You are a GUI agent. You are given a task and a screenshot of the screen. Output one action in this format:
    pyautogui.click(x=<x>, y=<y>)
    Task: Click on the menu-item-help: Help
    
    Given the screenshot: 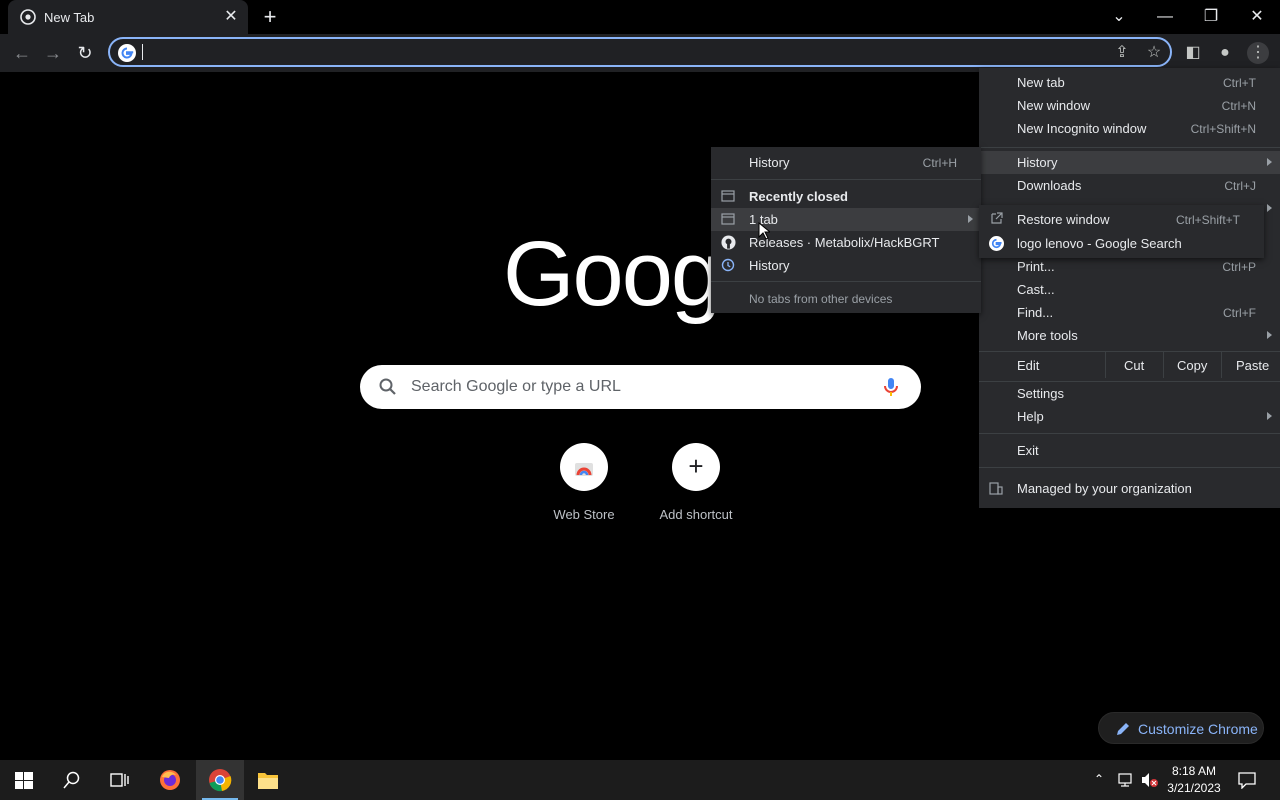 What is the action you would take?
    pyautogui.click(x=1129, y=416)
    